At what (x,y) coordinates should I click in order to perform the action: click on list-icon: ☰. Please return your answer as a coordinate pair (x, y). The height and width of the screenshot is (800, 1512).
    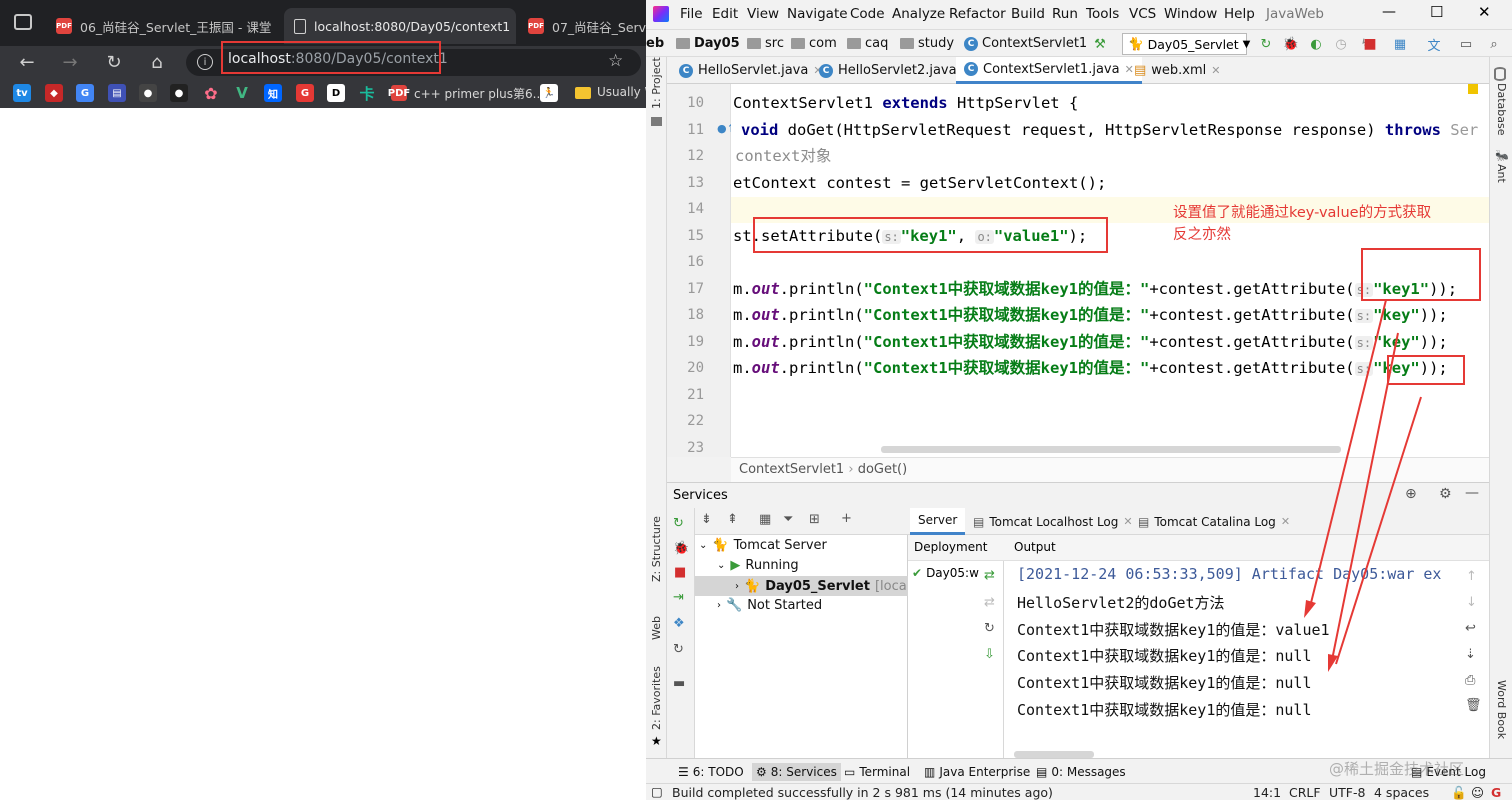
    Looking at the image, I should click on (683, 772).